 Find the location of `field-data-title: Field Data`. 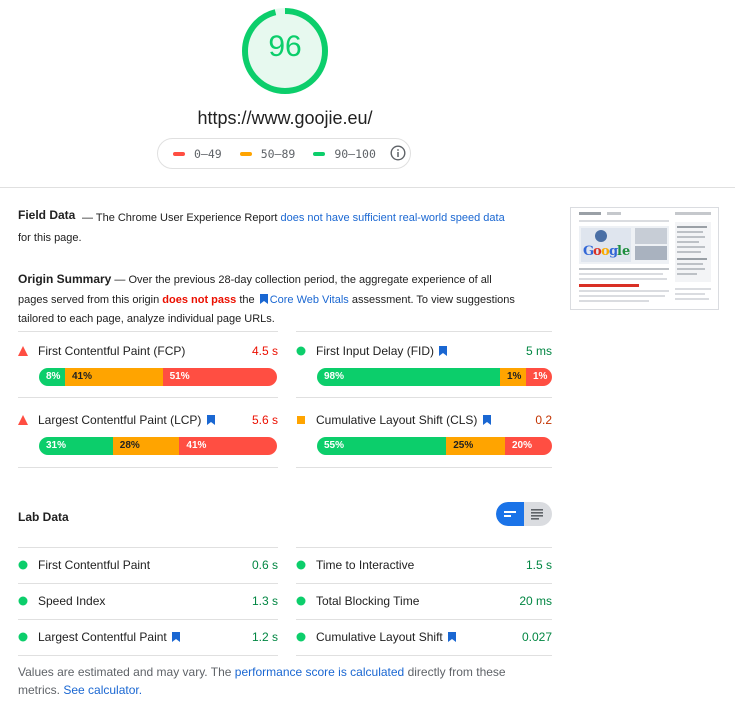

field-data-title: Field Data is located at coordinates (47, 215).